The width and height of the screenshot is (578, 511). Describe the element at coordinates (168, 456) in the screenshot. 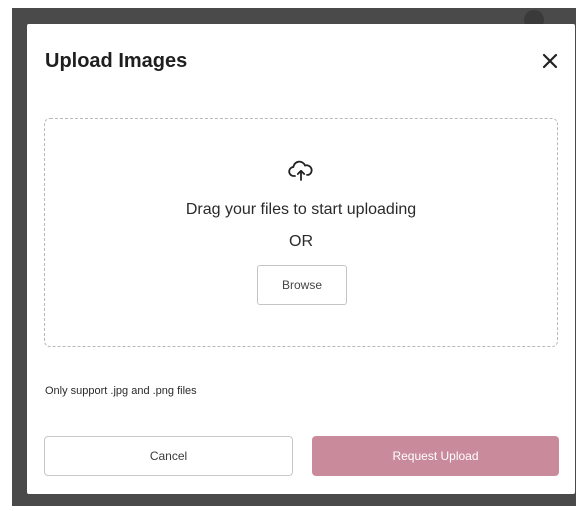

I see `cancel-button: Cancel` at that location.